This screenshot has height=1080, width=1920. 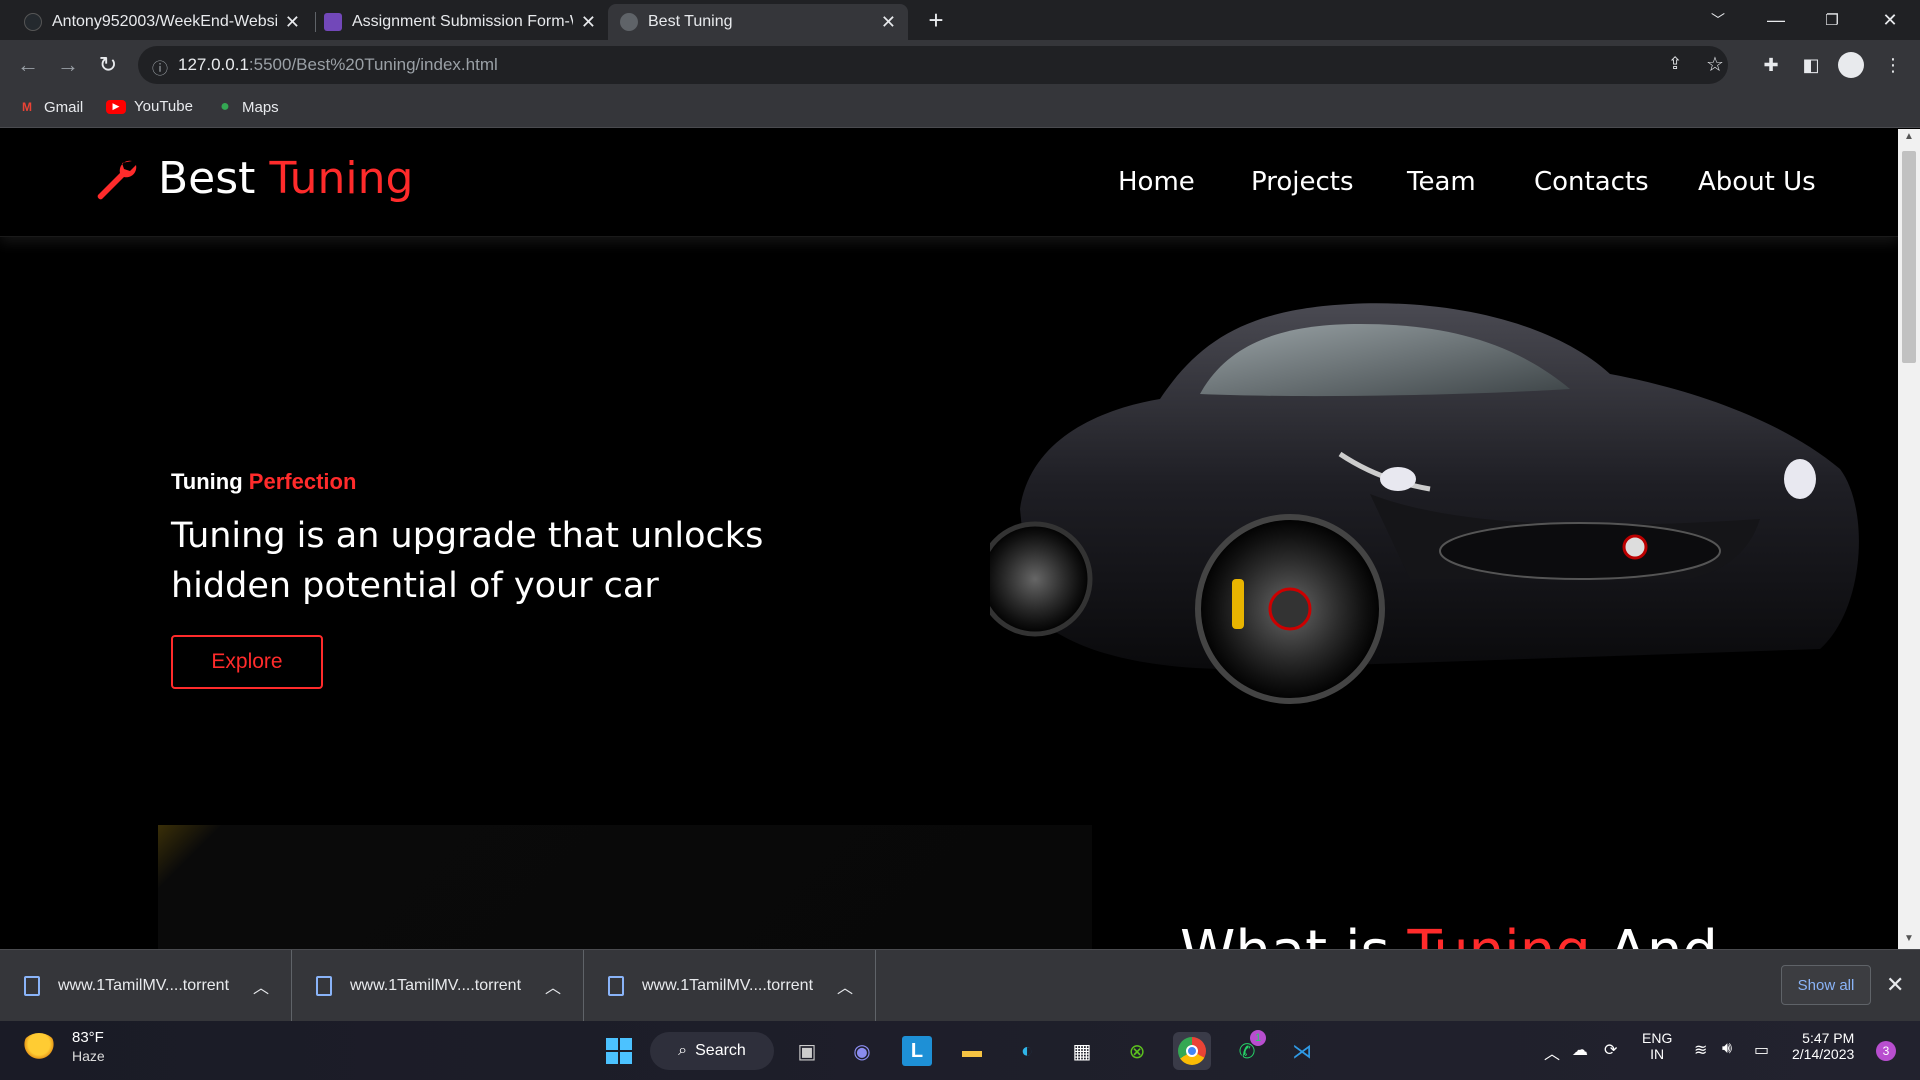 I want to click on bookmark-label: YouTube, so click(x=163, y=106).